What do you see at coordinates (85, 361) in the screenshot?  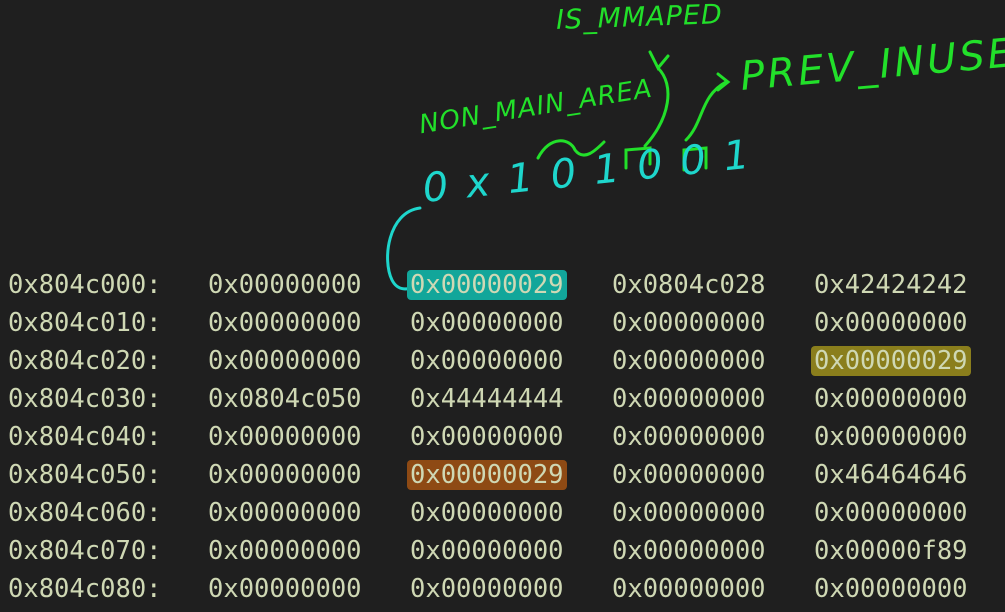 I see `row-address: 0x804c020:` at bounding box center [85, 361].